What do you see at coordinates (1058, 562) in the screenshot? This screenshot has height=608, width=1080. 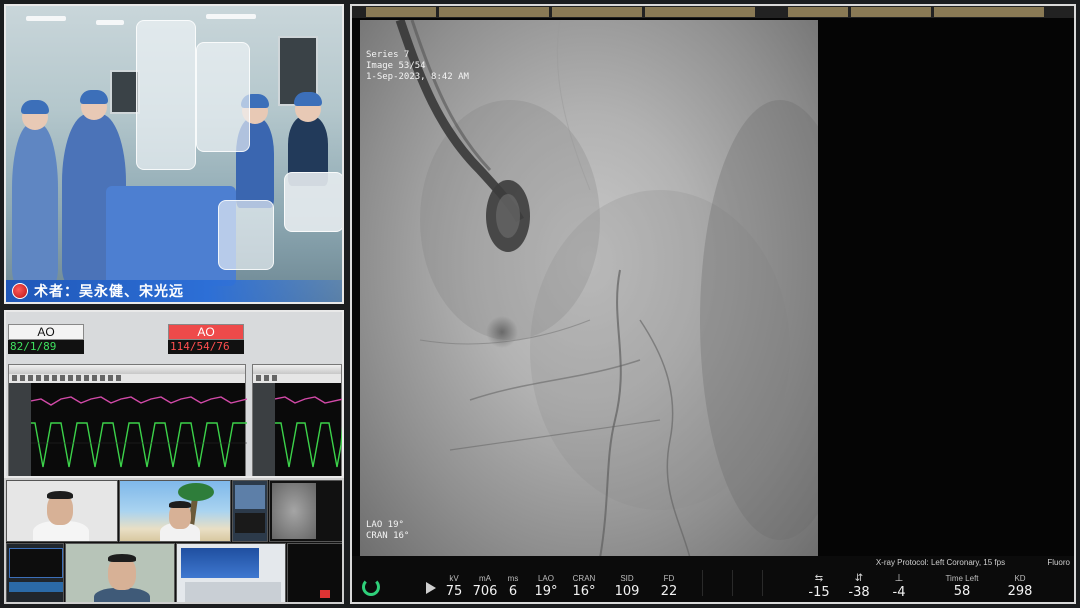 I see `fluoro-mode-label: Fluoro` at bounding box center [1058, 562].